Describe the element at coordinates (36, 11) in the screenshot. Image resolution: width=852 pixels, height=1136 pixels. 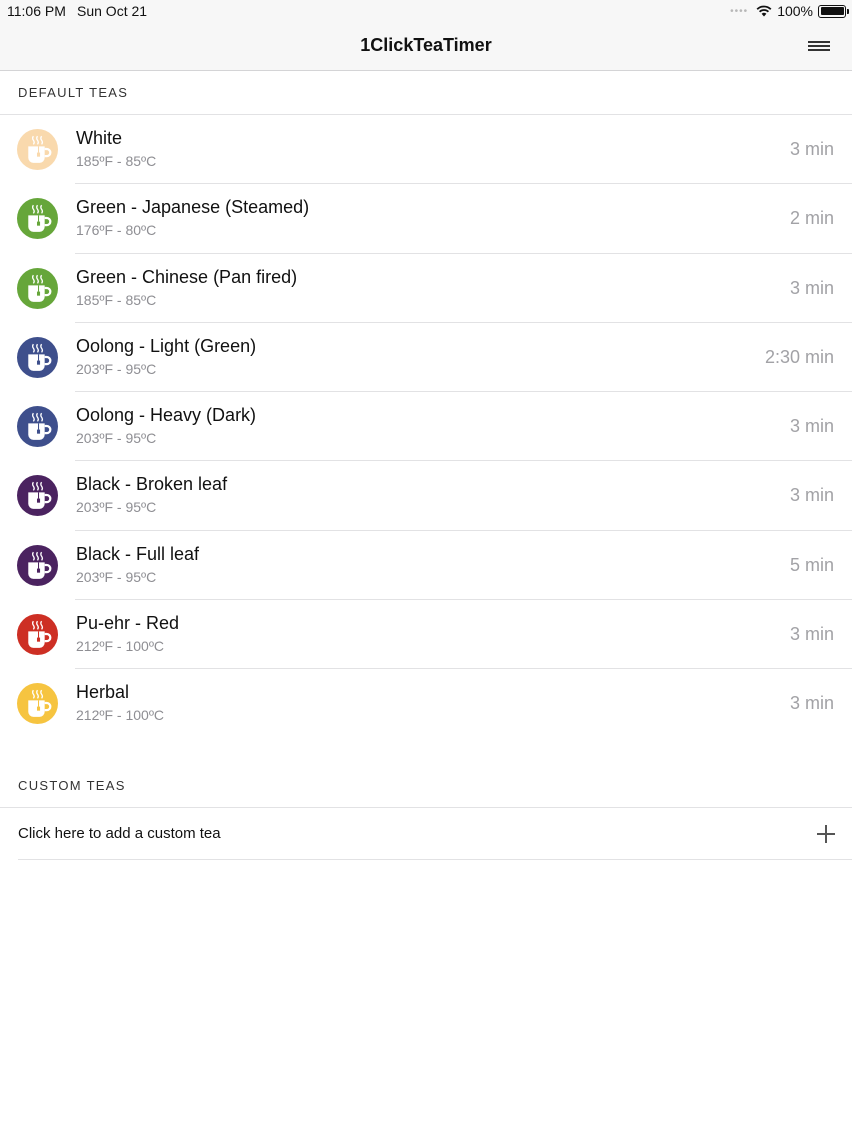
I see `status-time: 11:06 PM` at that location.